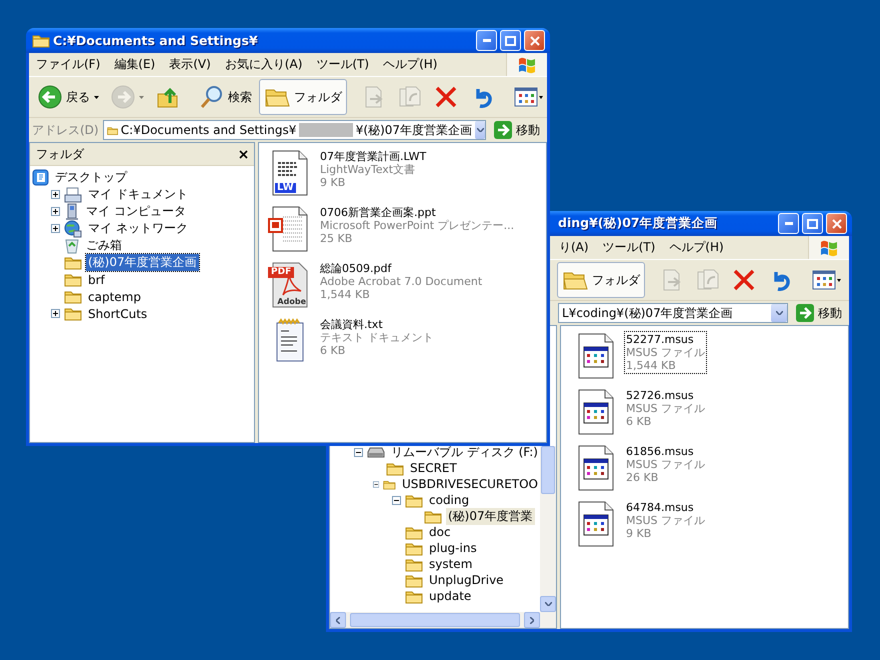 The image size is (880, 660). I want to click on tree-item: マイ ネットワーク, so click(138, 228).